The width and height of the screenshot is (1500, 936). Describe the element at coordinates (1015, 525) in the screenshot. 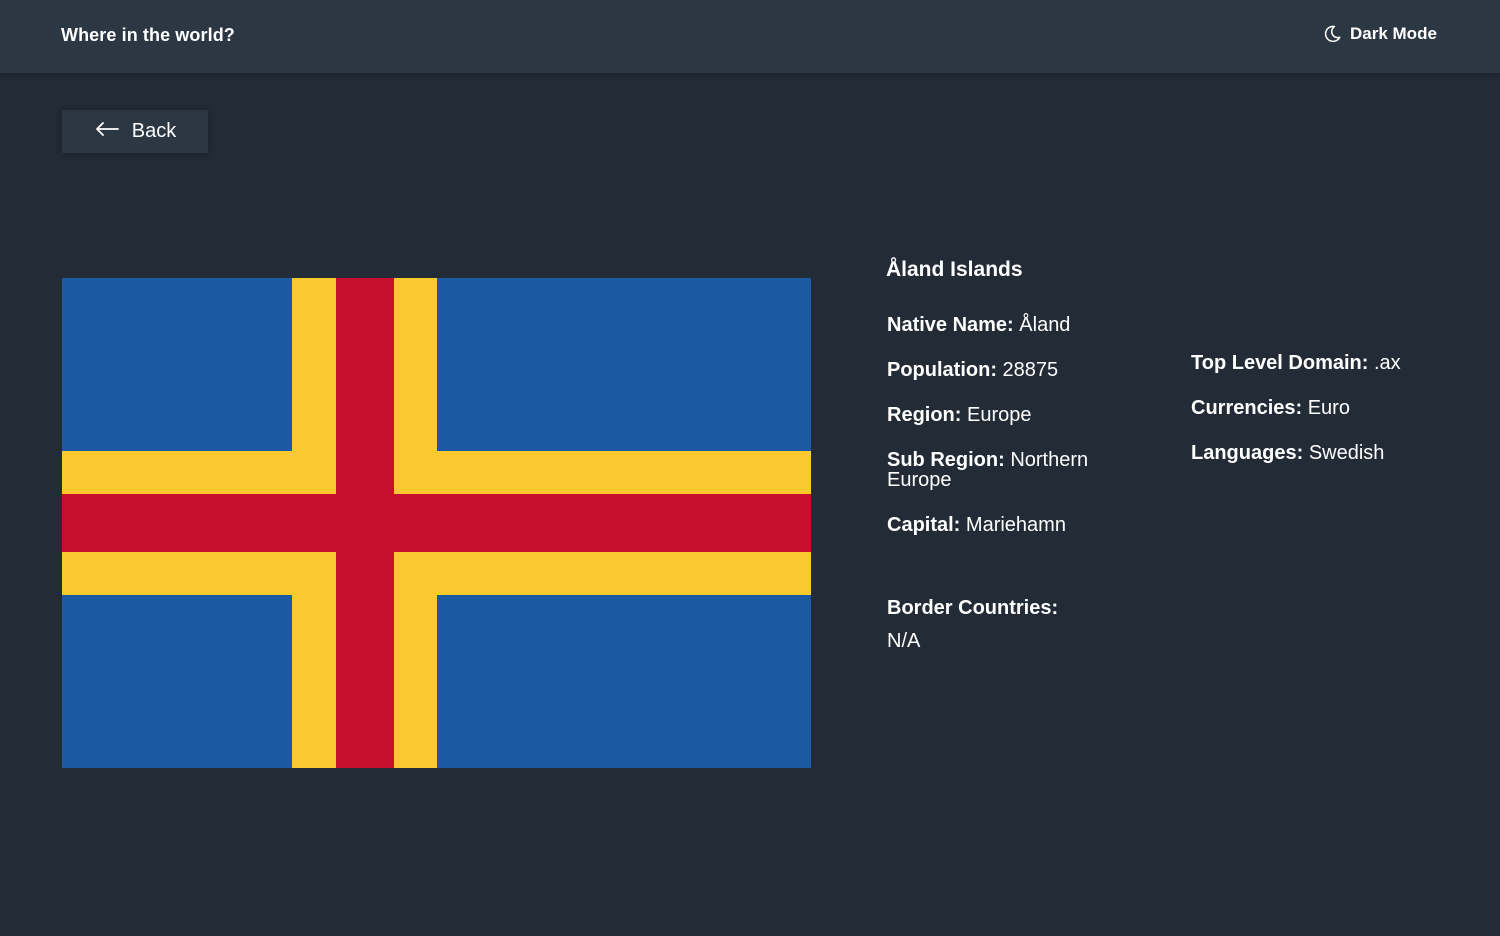

I see `capital-value: Mariehamn` at that location.